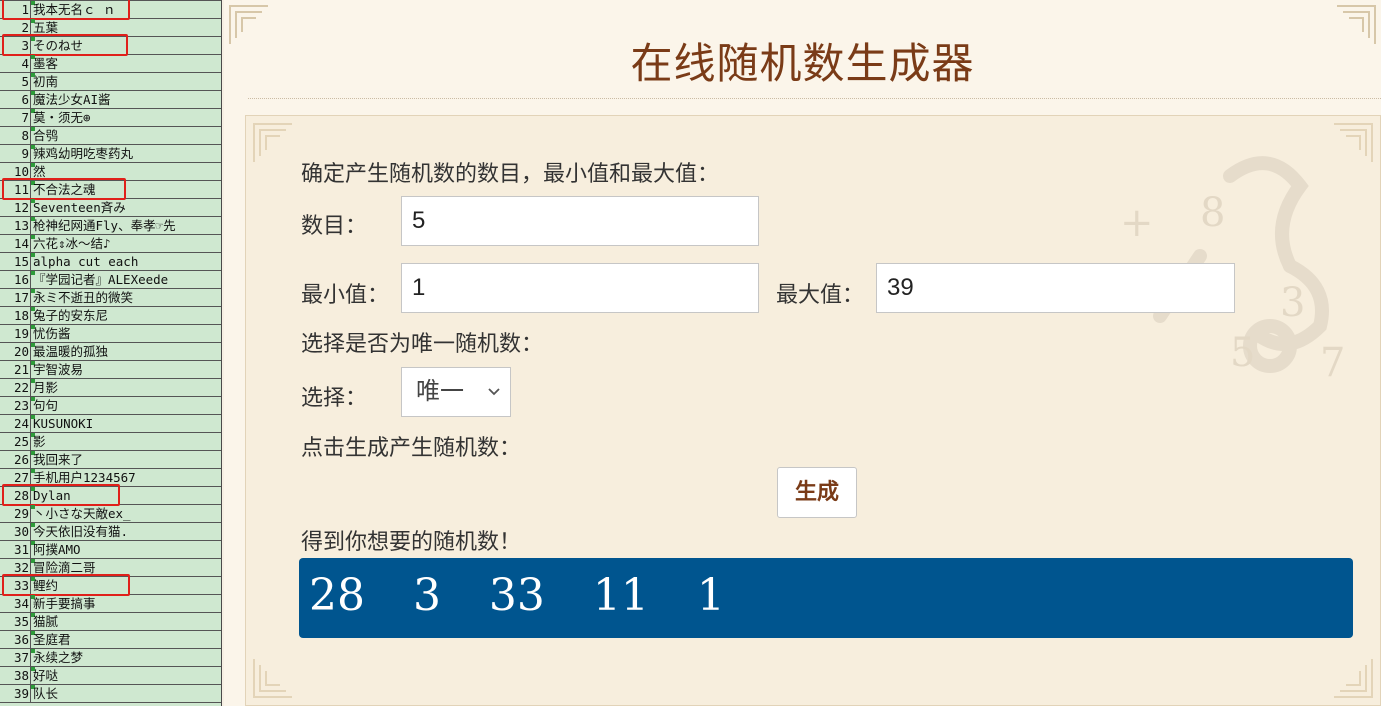 This screenshot has height=706, width=1381. I want to click on select-label: 选择：, so click(334, 398).